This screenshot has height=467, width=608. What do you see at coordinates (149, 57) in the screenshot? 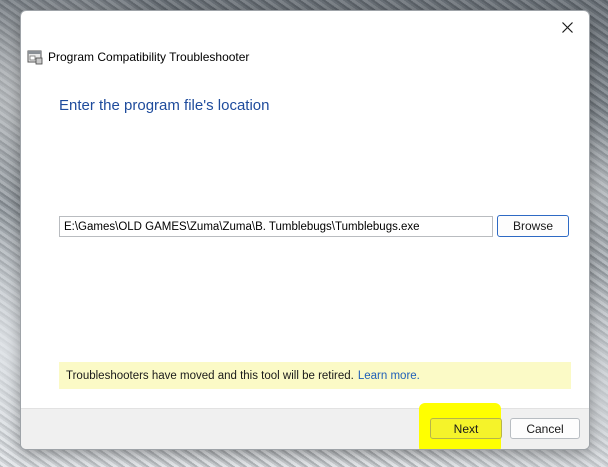
I see `window-title: Program Compatibility Troubleshooter` at bounding box center [149, 57].